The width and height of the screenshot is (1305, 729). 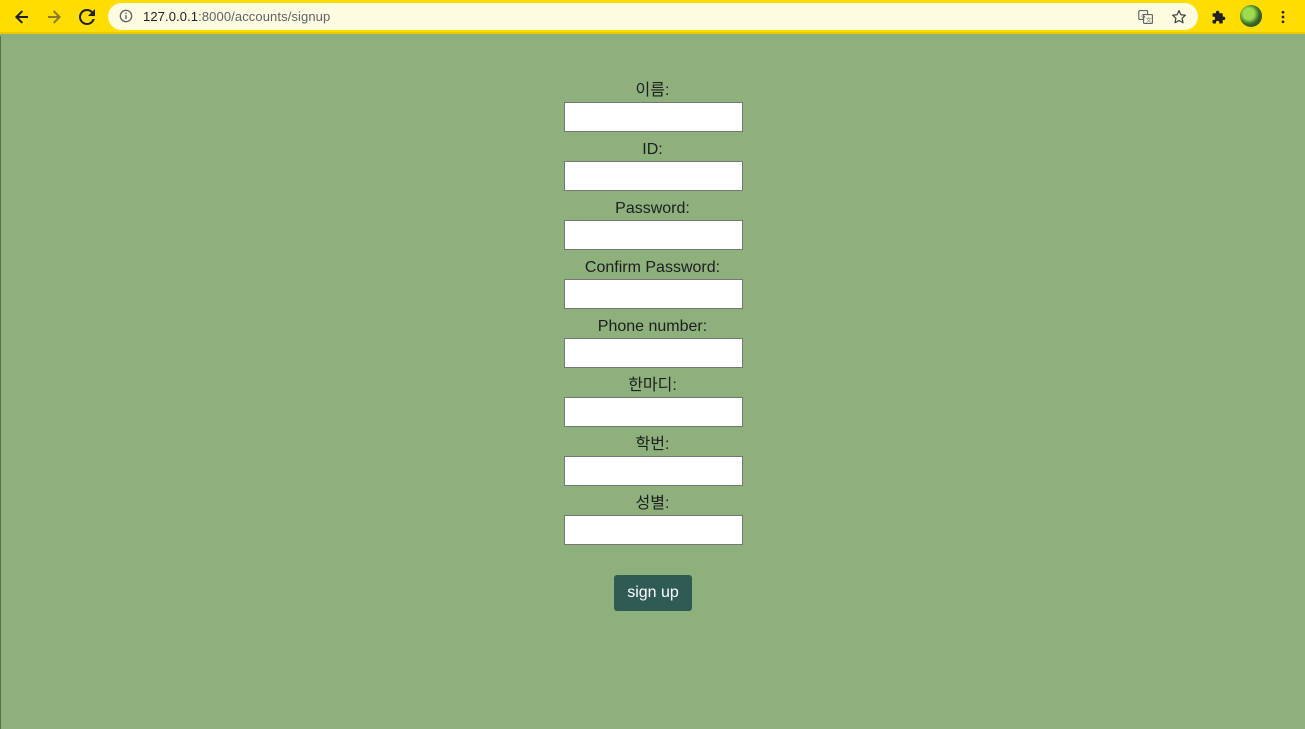 I want to click on menu-button, so click(x=1283, y=17).